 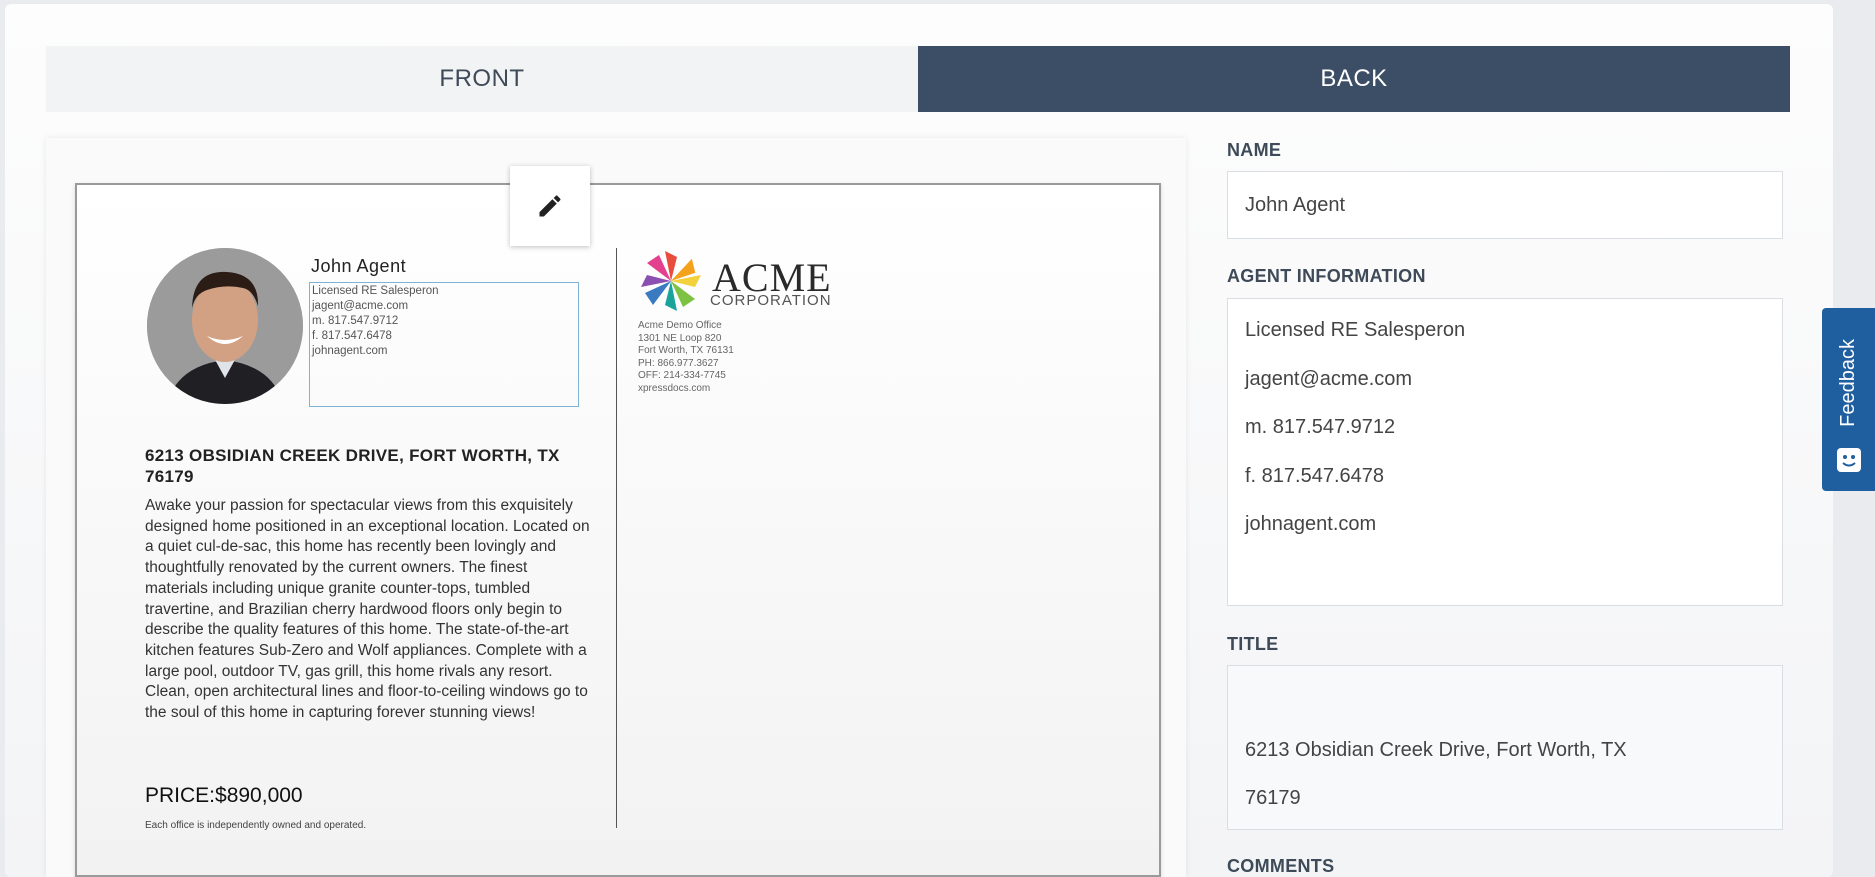 What do you see at coordinates (1281, 866) in the screenshot?
I see `comments-label: COMMENTS` at bounding box center [1281, 866].